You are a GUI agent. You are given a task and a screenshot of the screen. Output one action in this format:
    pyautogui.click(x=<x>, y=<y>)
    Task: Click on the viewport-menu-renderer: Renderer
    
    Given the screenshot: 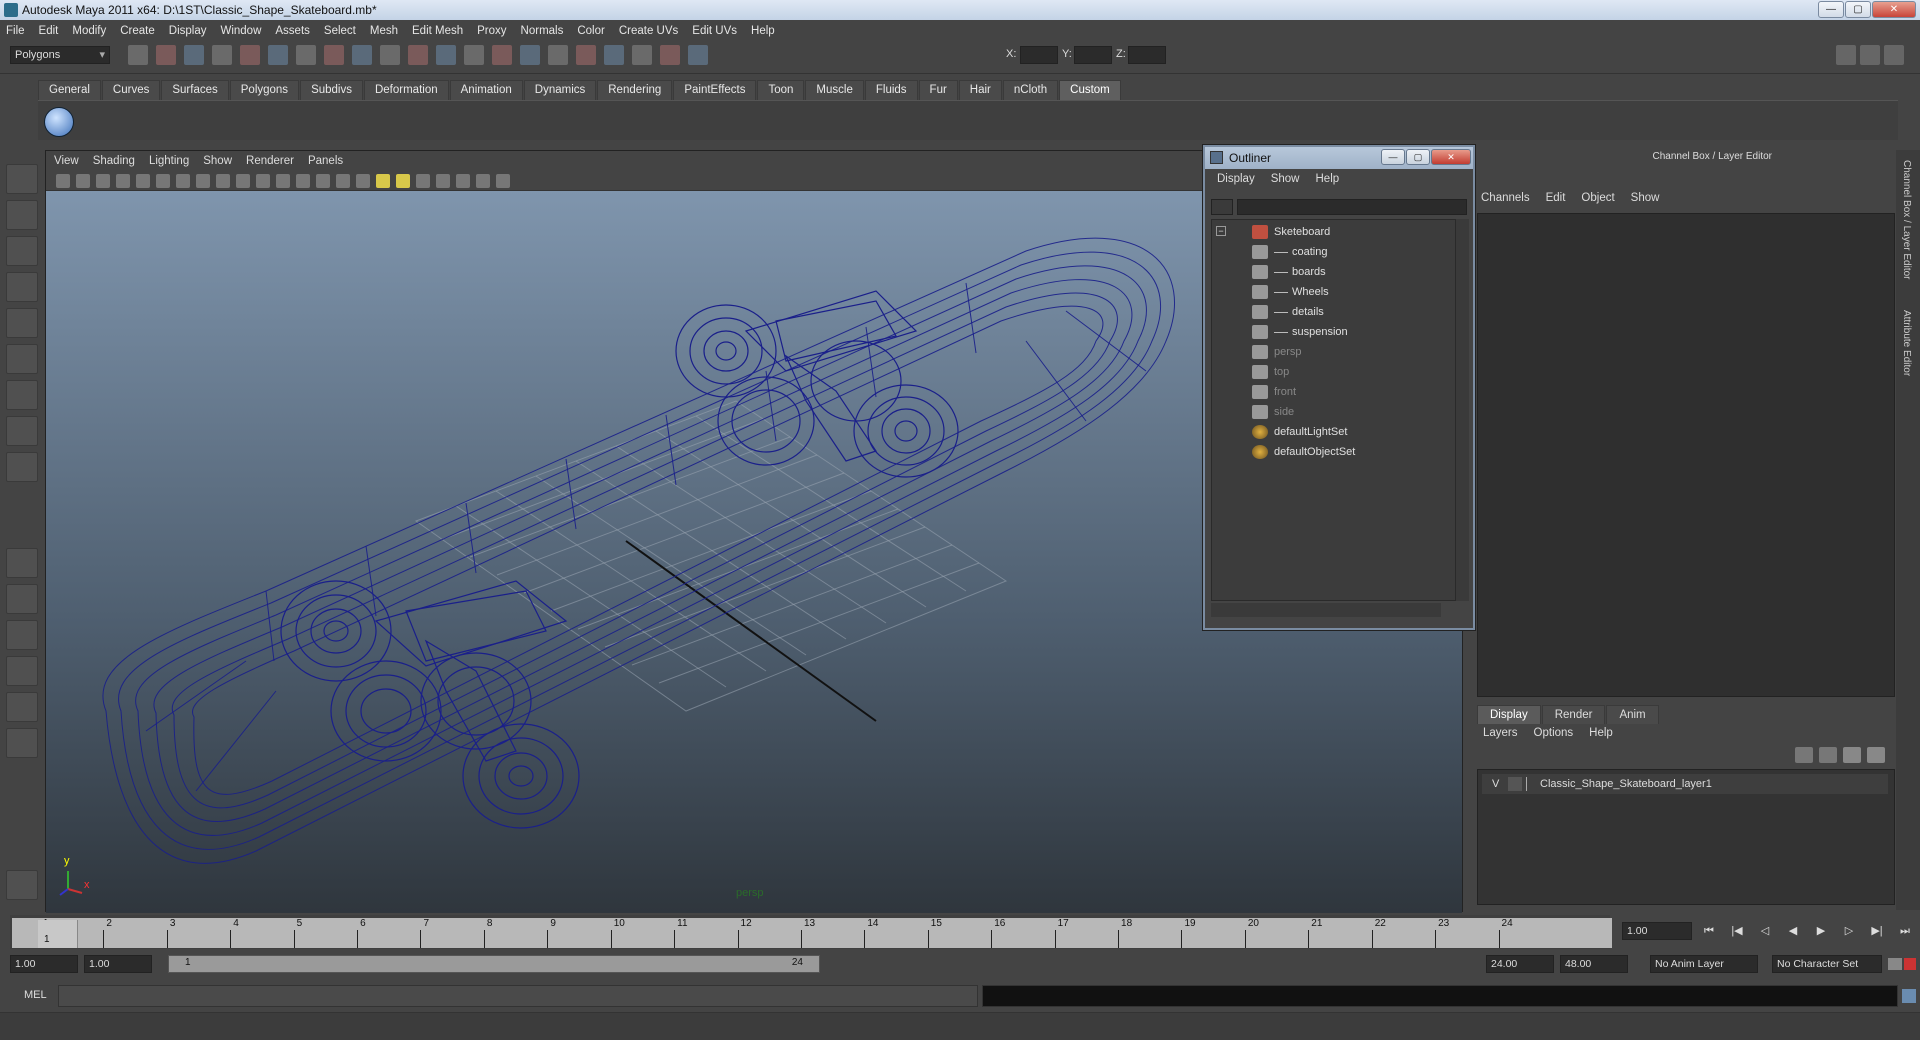 What is the action you would take?
    pyautogui.click(x=270, y=161)
    